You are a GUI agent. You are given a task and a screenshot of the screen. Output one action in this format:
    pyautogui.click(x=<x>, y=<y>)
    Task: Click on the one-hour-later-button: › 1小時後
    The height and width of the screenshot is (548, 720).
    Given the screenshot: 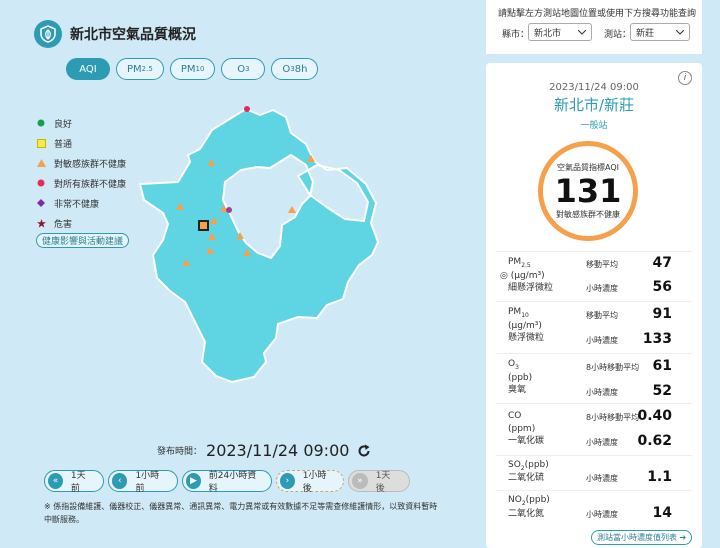 What is the action you would take?
    pyautogui.click(x=310, y=482)
    